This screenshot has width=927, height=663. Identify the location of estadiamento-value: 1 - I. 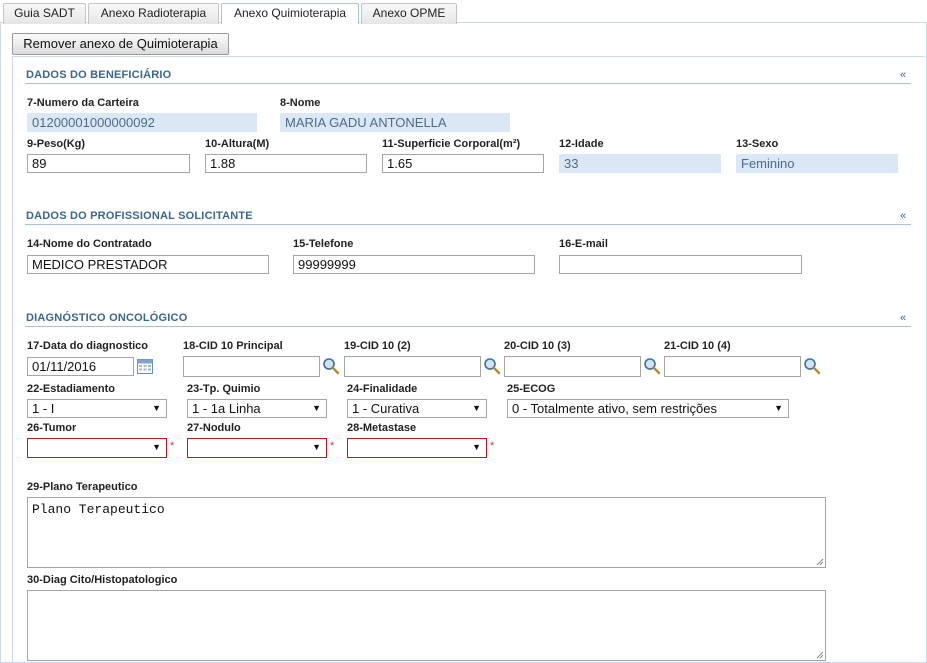
(43, 408).